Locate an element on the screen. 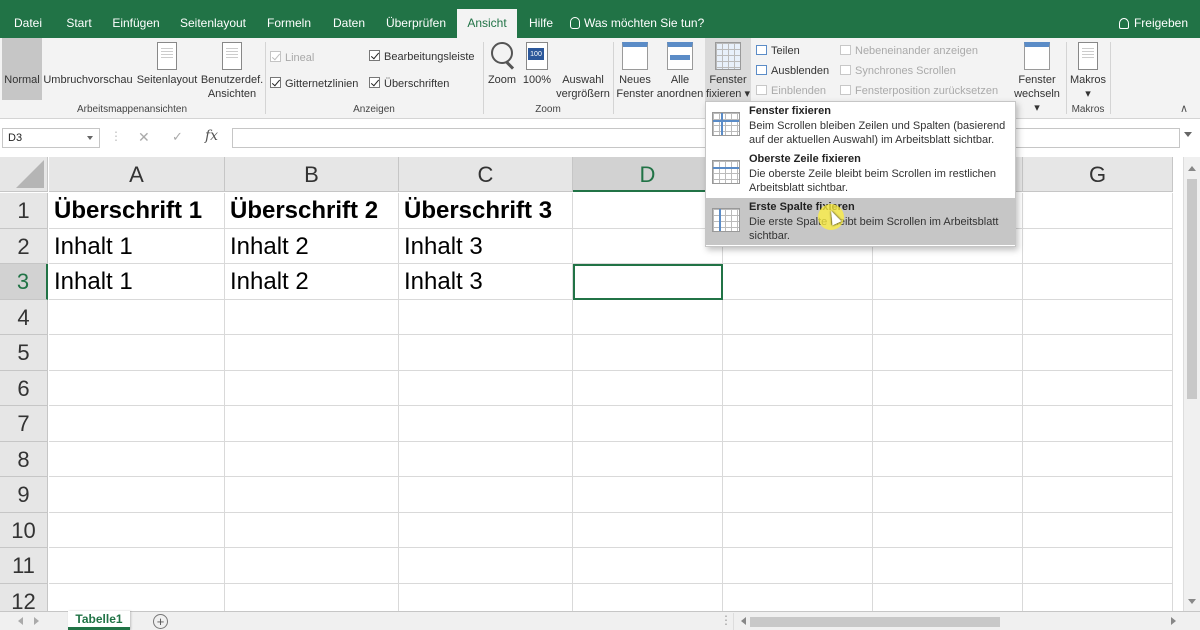 Image resolution: width=1200 pixels, height=630 pixels. row-header-4: 4 is located at coordinates (24, 317).